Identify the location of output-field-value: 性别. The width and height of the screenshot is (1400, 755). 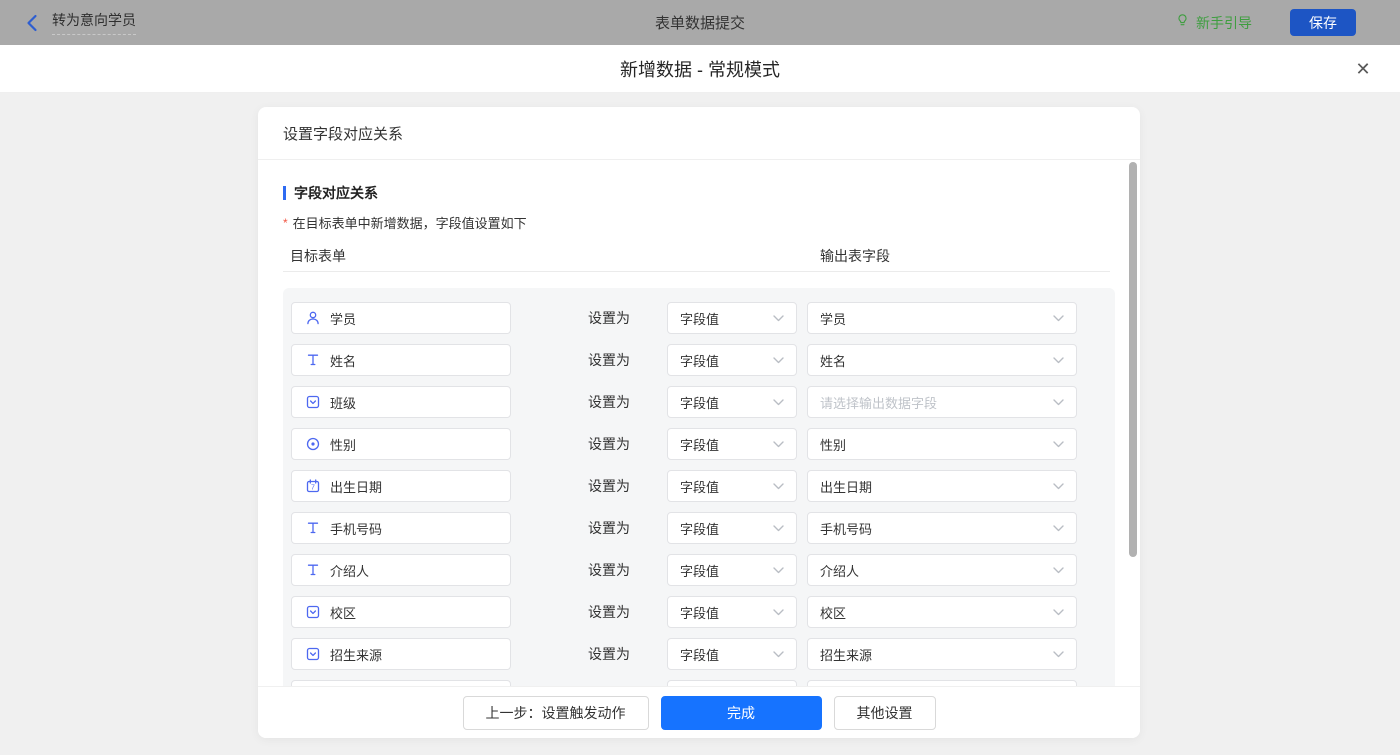
(833, 445).